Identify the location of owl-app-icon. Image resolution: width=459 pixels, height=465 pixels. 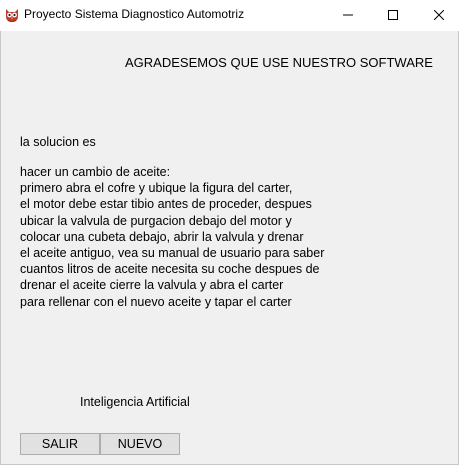
(12, 15).